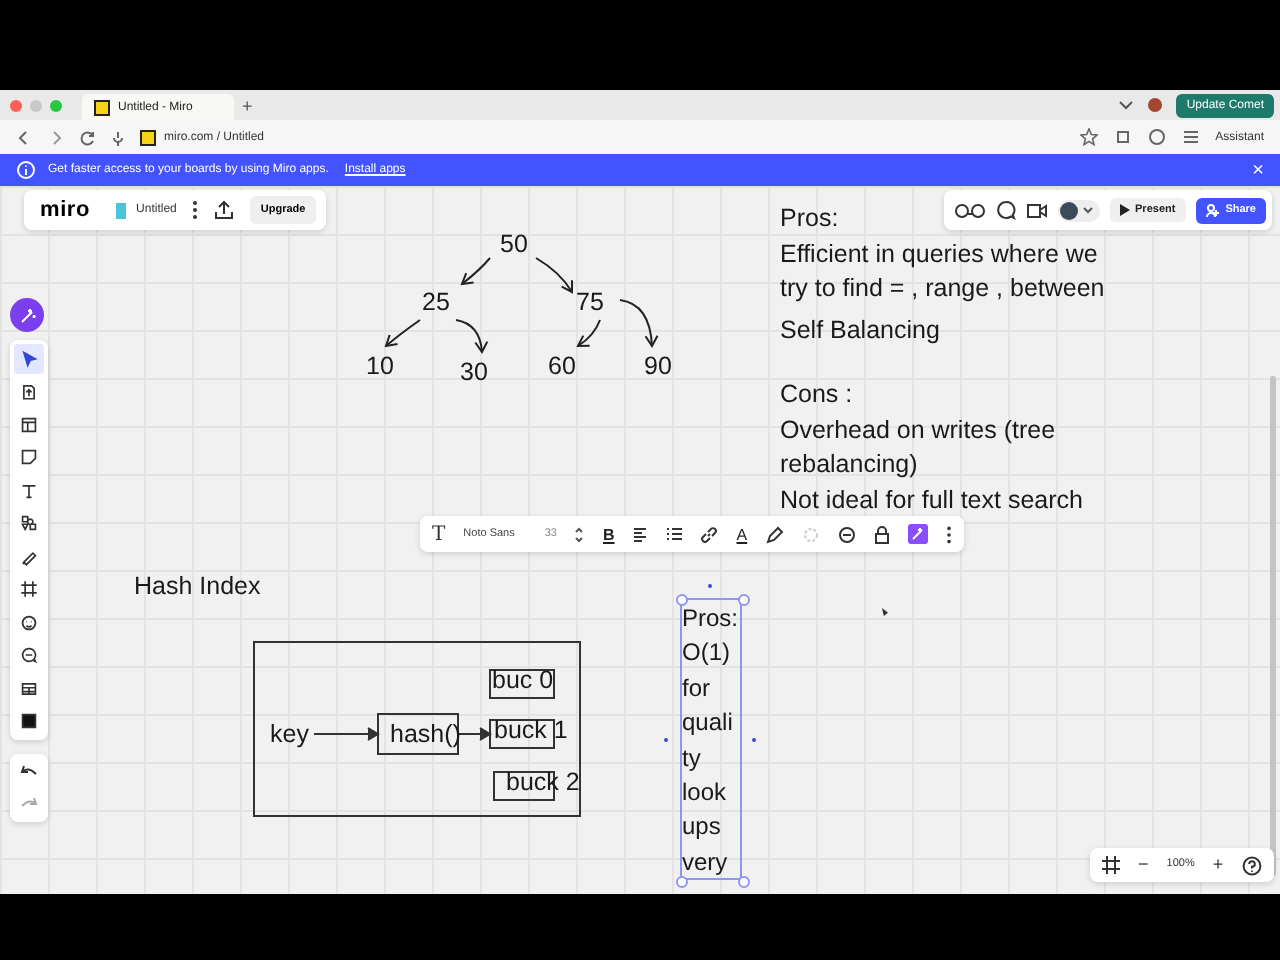 The width and height of the screenshot is (1280, 960). What do you see at coordinates (380, 367) in the screenshot?
I see `node-label: 10` at bounding box center [380, 367].